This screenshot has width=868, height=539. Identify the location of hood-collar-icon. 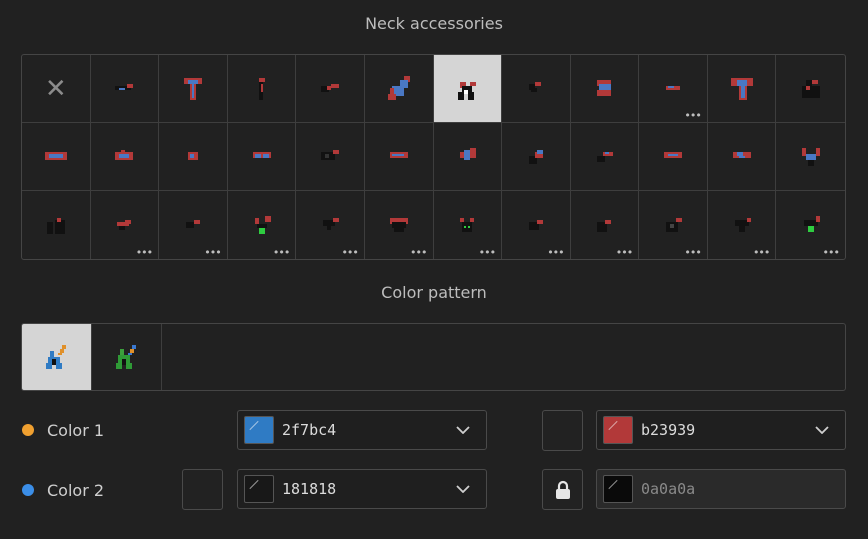
(810, 88).